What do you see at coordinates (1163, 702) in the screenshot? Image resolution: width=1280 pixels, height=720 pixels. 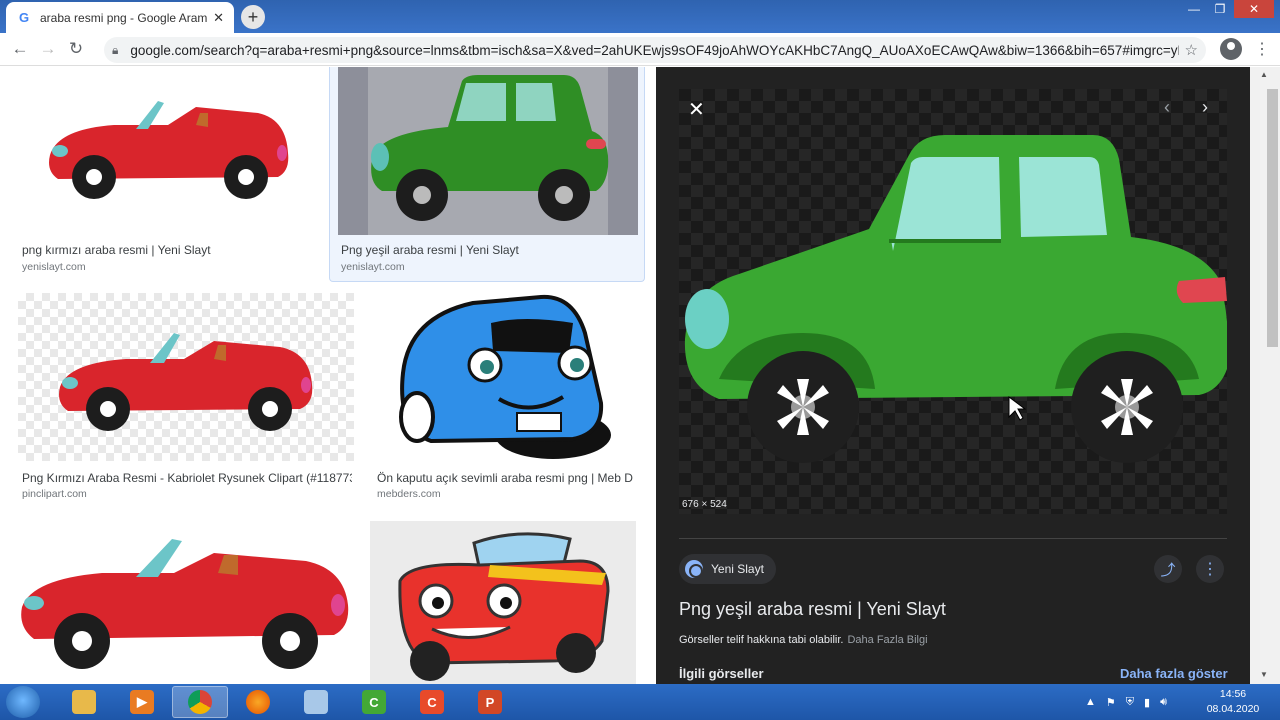 I see `volume-icon: 🔊︎` at bounding box center [1163, 702].